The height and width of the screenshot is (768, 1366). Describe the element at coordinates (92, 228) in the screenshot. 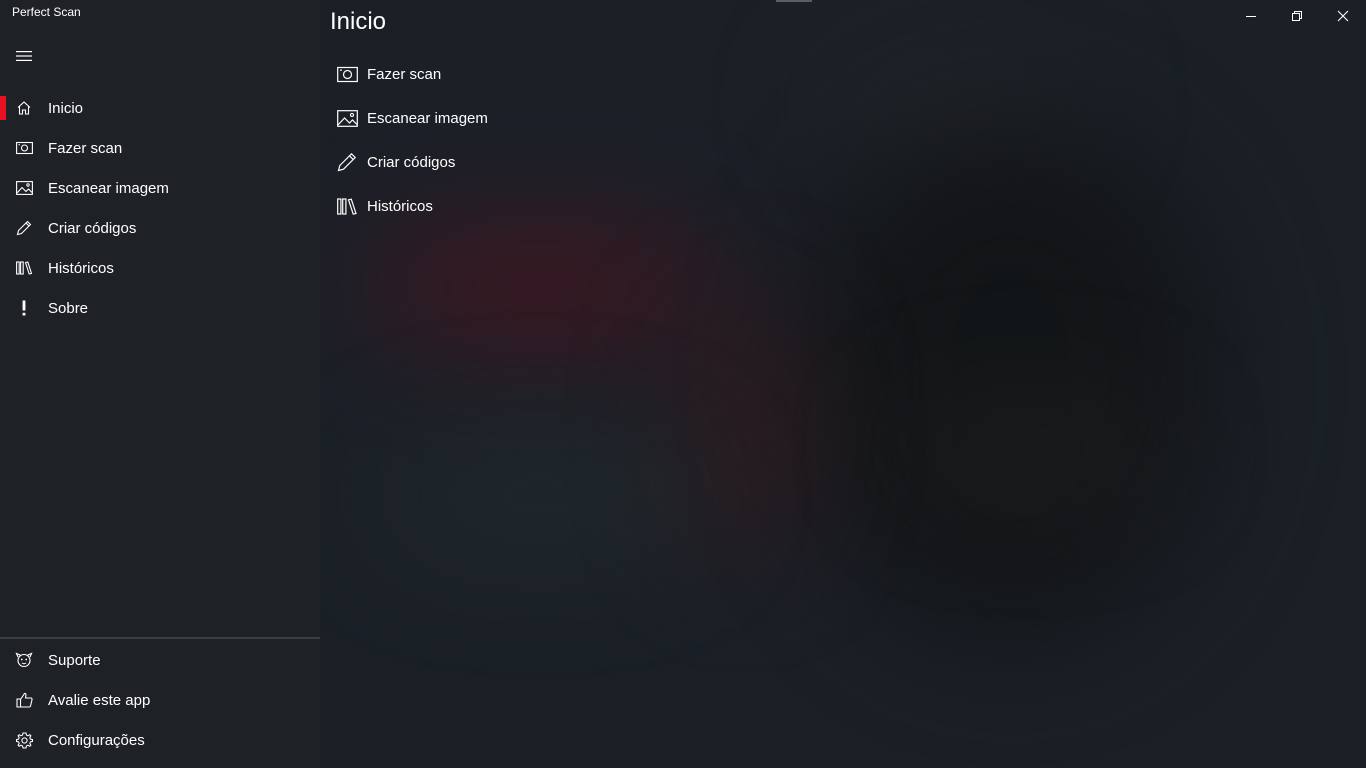

I see `sidebar-item-label: Criar códigos` at that location.